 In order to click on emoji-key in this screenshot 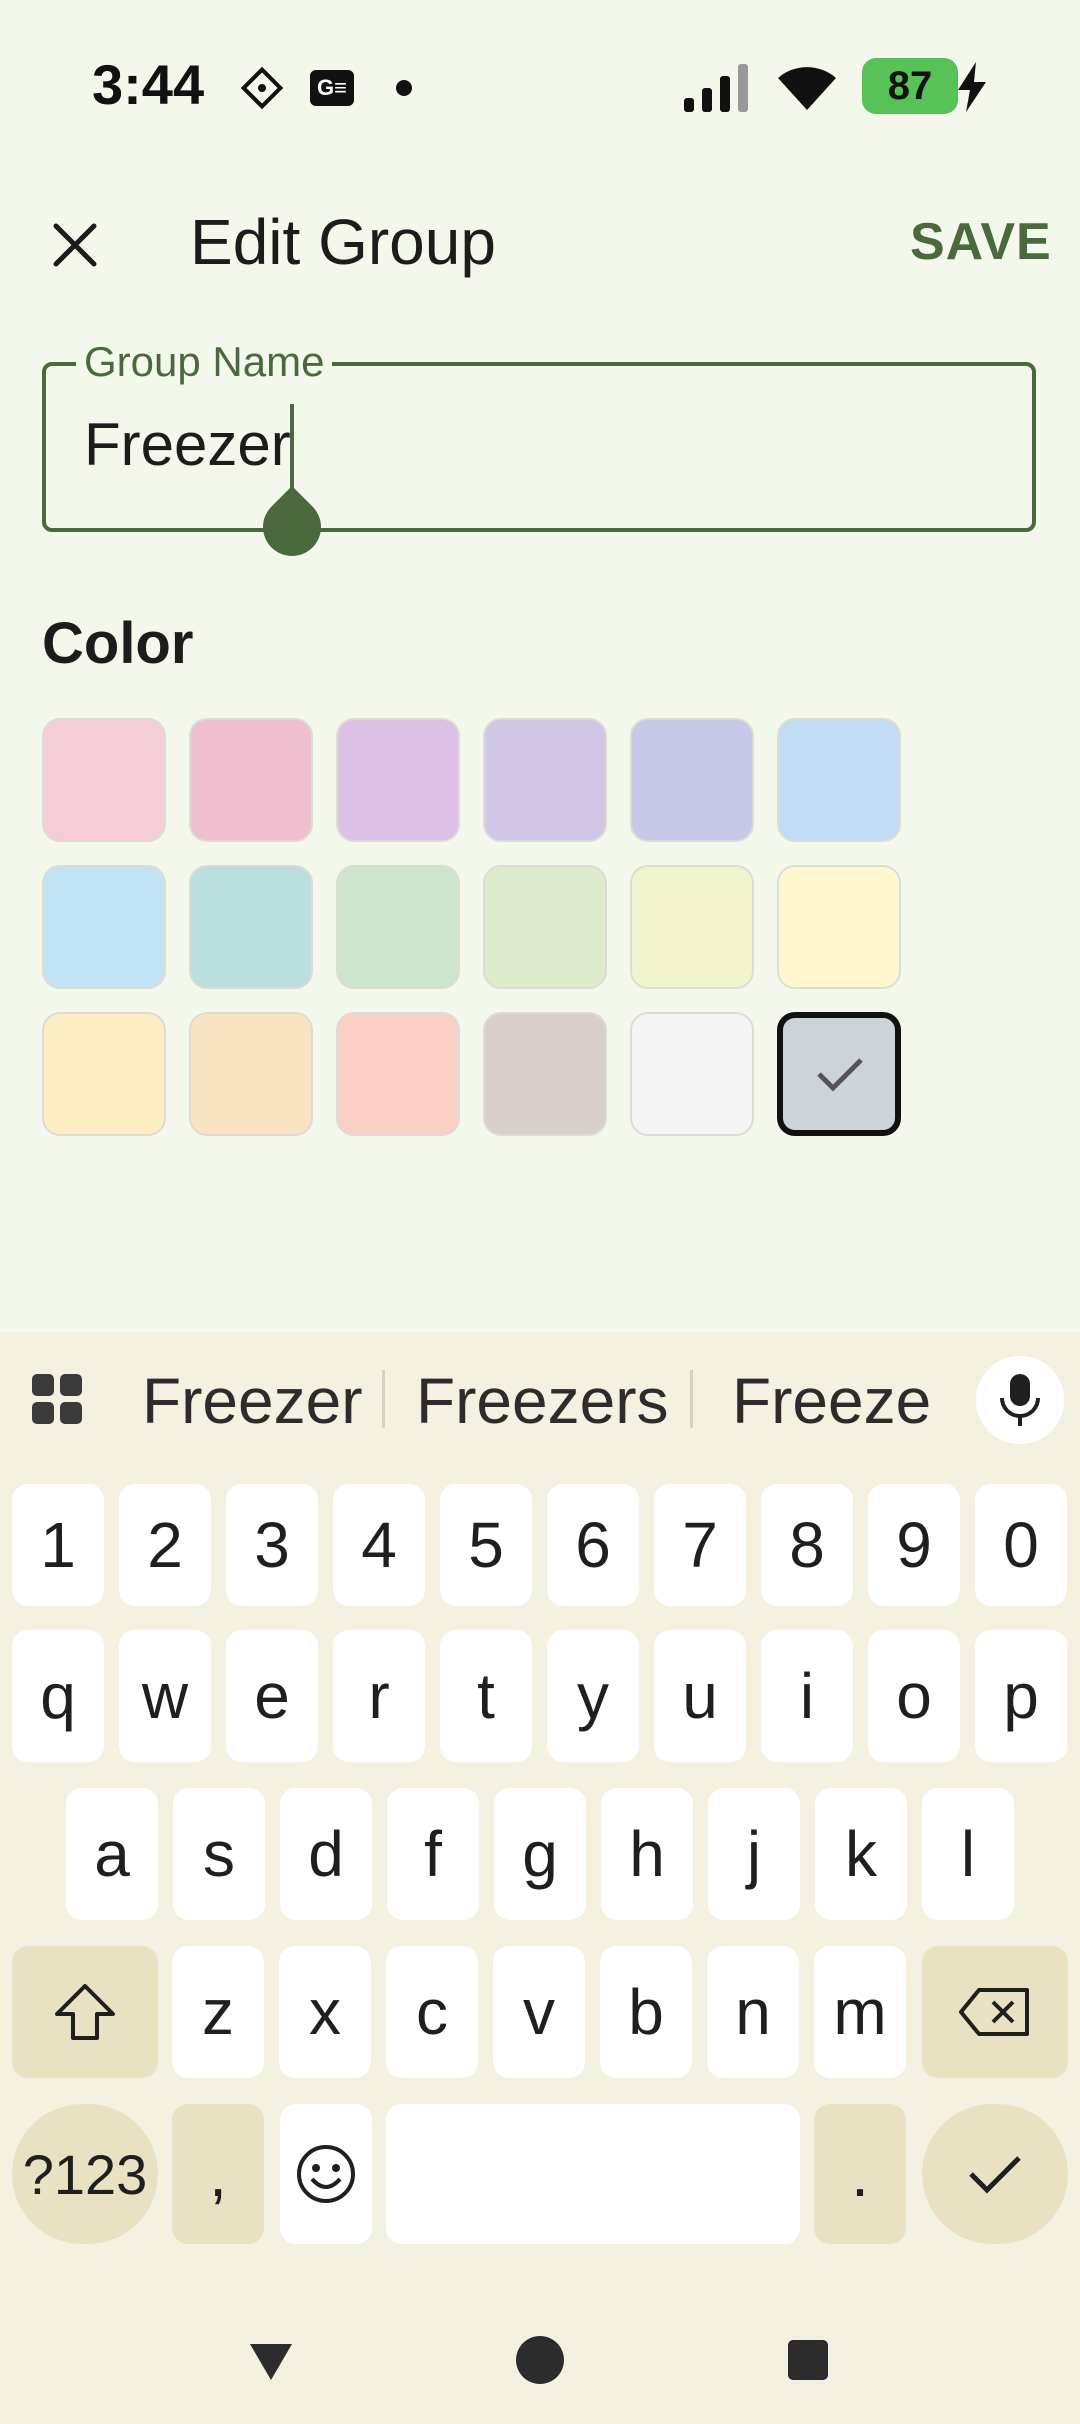, I will do `click(326, 2174)`.